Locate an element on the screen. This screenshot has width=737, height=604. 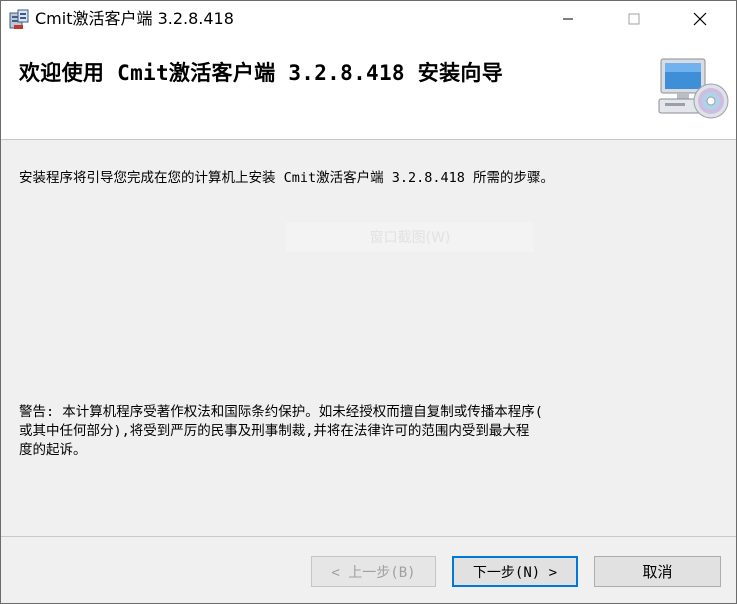
window-title: Cmit激活客户端 3.2.8.418 is located at coordinates (134, 18).